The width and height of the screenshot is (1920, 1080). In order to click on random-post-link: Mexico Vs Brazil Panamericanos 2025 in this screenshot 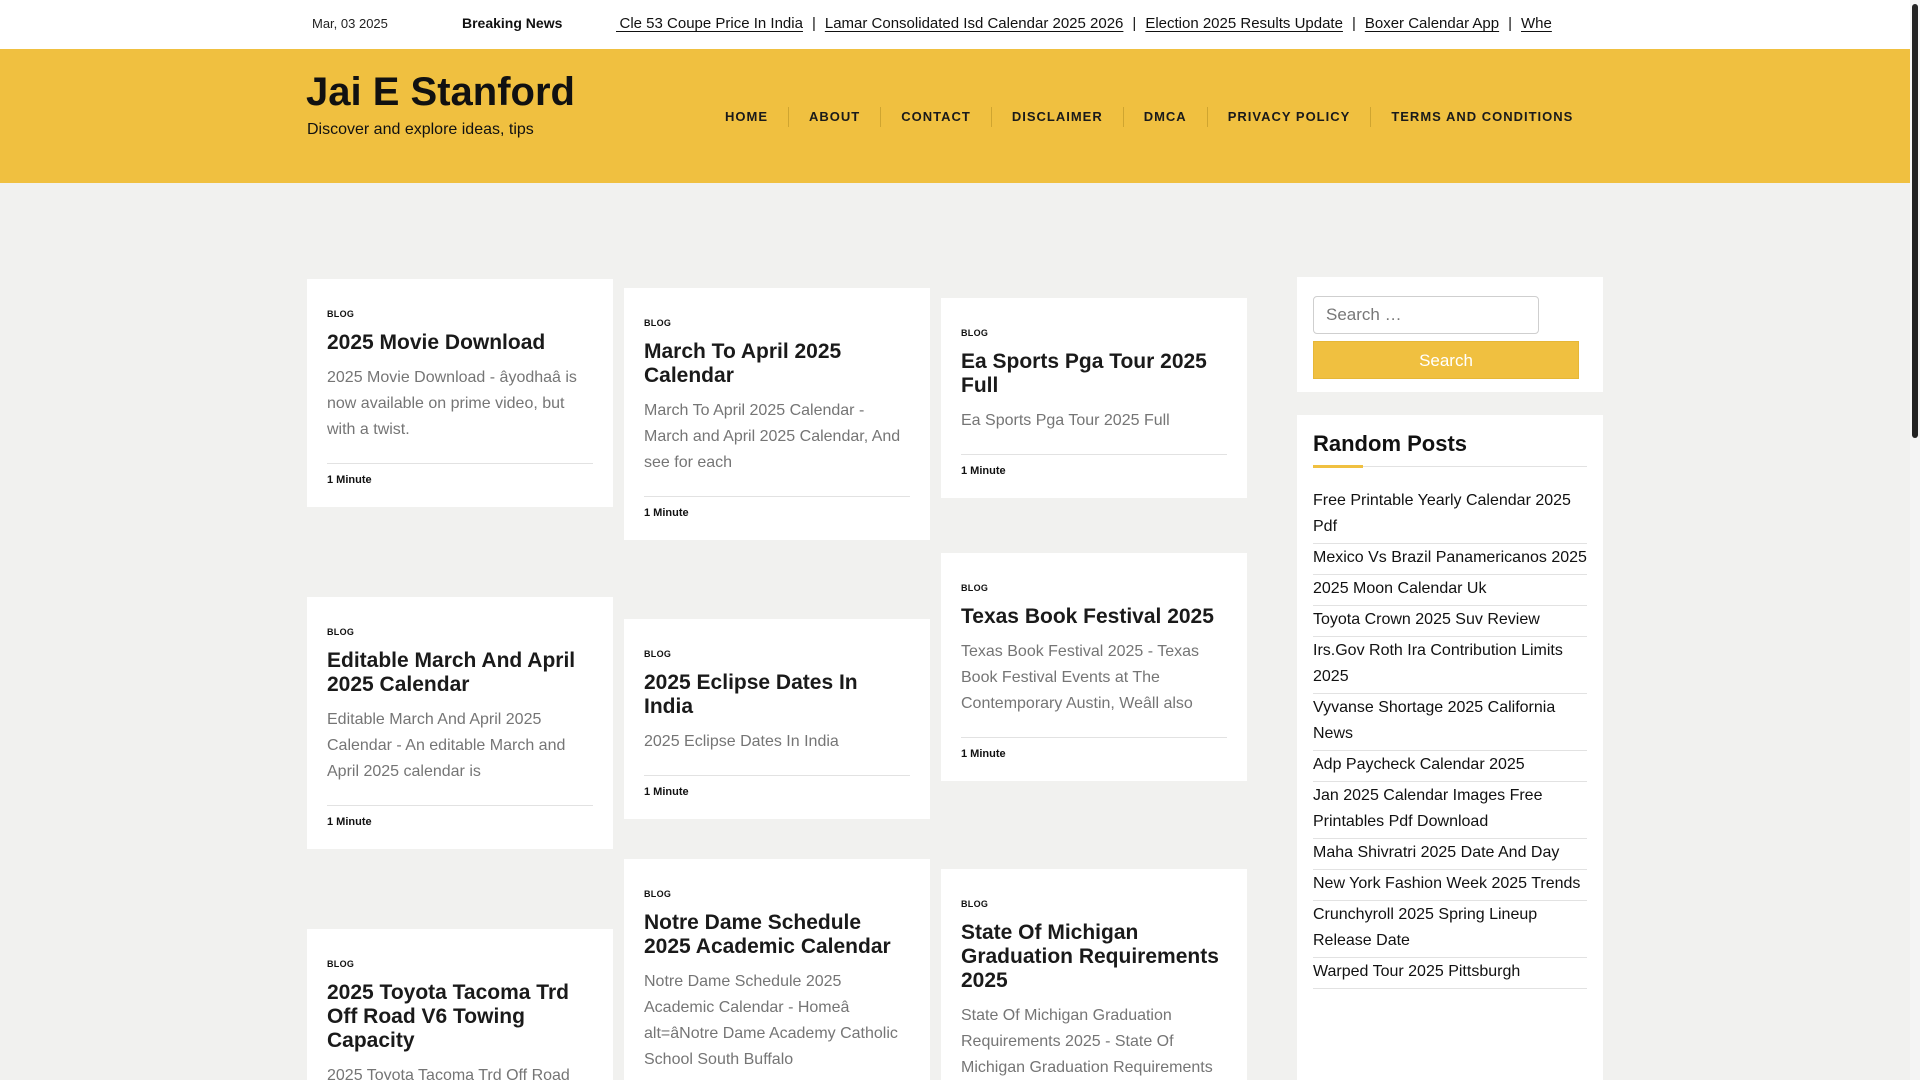, I will do `click(1450, 559)`.